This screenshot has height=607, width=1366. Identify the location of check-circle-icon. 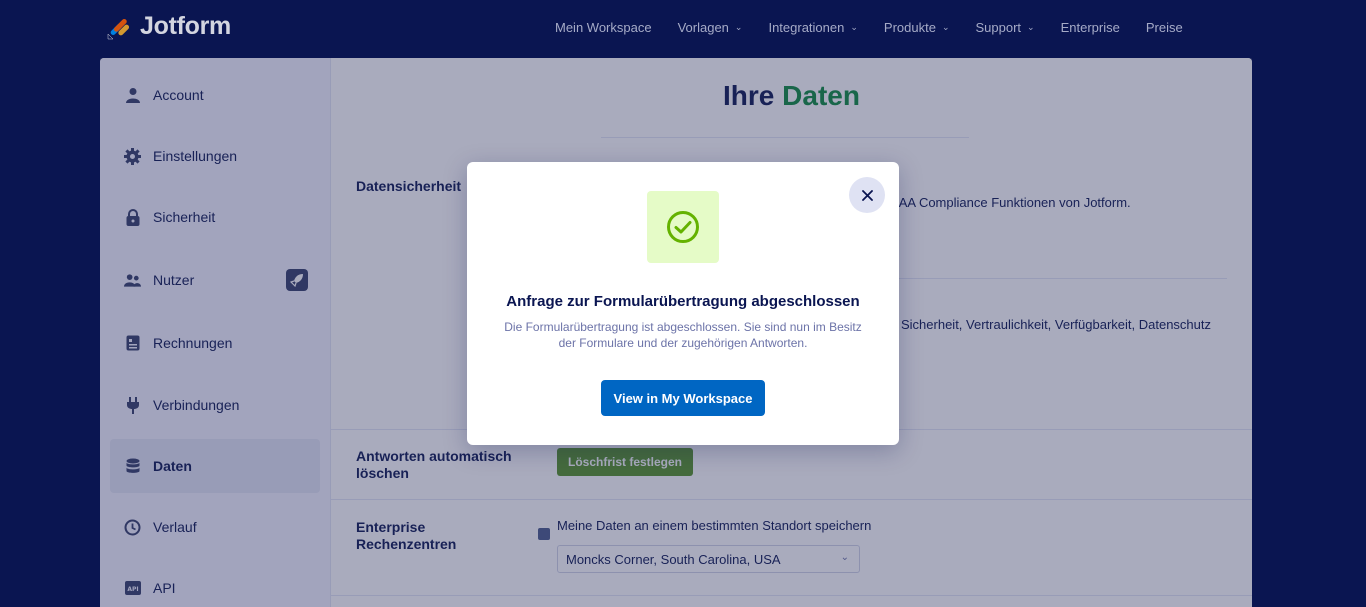
(683, 227).